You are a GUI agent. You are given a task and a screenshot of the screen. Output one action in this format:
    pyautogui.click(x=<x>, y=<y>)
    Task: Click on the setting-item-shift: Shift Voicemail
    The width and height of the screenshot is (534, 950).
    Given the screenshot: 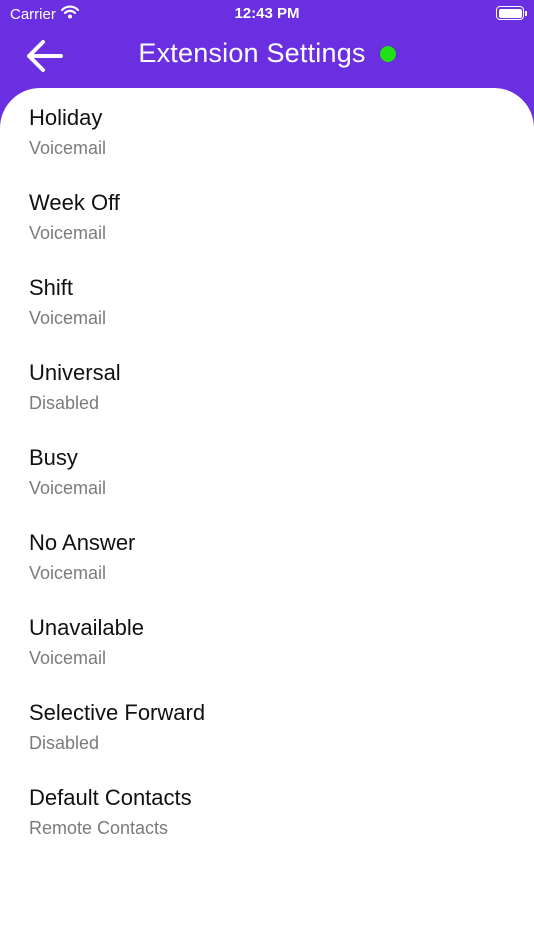 What is the action you would take?
    pyautogui.click(x=267, y=316)
    